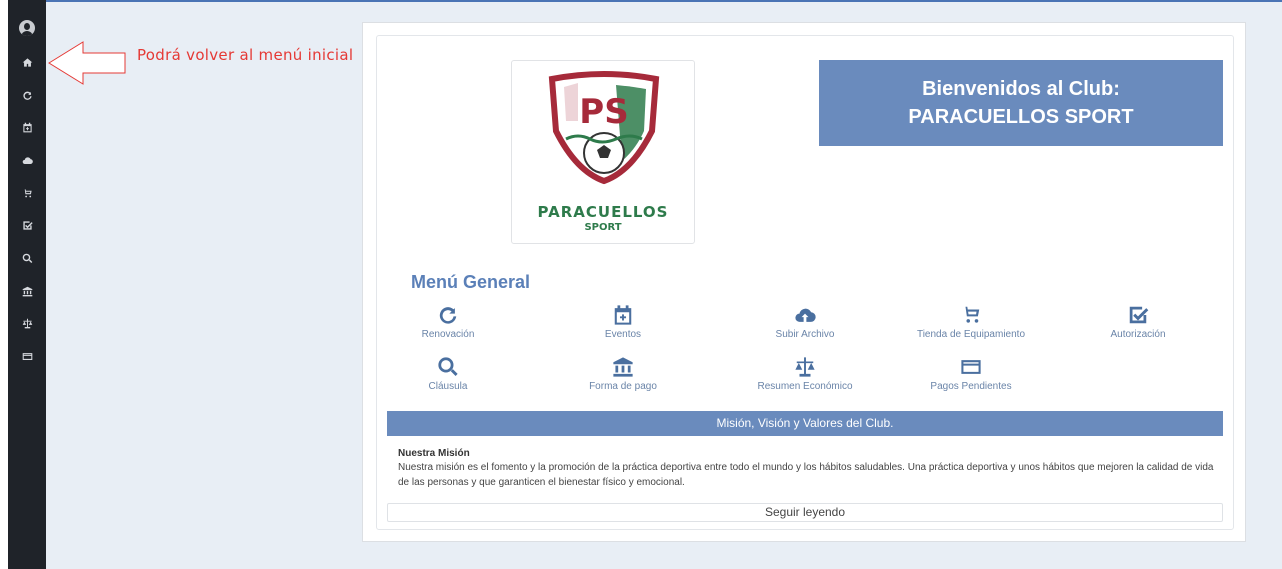 This screenshot has height=569, width=1282. I want to click on sidebar-item-clausula, so click(27, 258).